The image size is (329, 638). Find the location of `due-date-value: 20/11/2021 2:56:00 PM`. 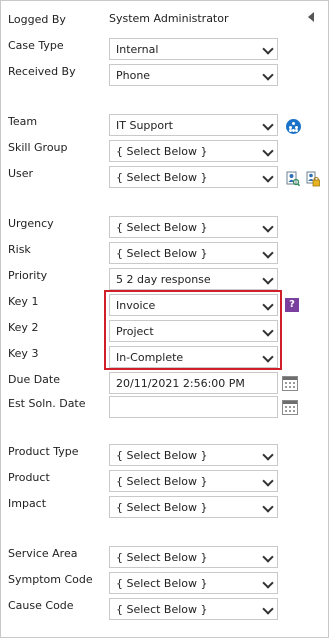

due-date-value: 20/11/2021 2:56:00 PM is located at coordinates (180, 383).